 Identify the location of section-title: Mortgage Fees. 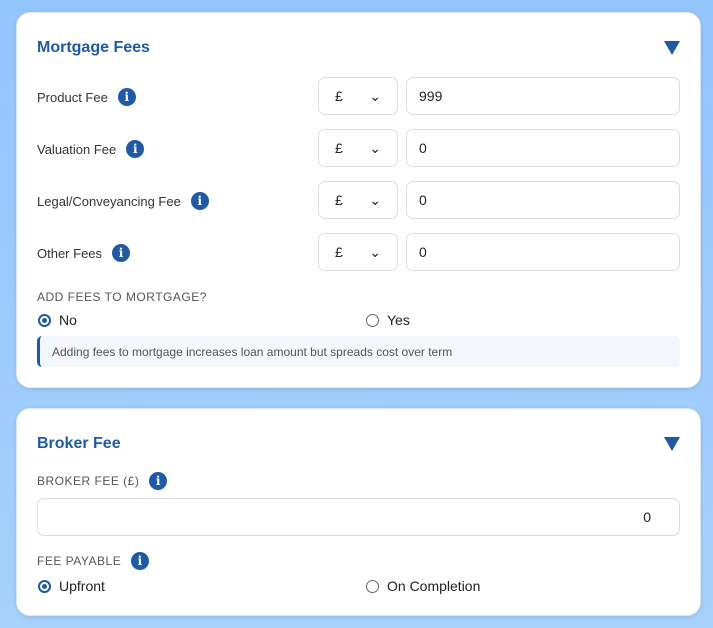
(93, 47).